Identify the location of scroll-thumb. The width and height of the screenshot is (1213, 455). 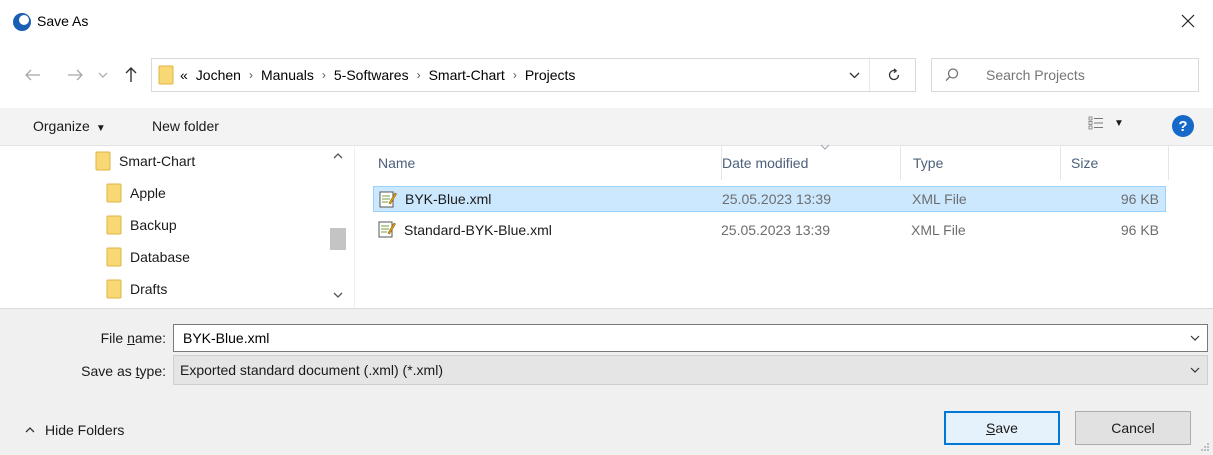
(338, 239).